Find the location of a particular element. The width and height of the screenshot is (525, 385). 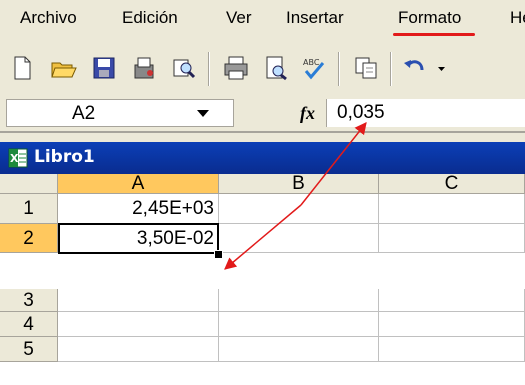

menu-help: He is located at coordinates (517, 18).